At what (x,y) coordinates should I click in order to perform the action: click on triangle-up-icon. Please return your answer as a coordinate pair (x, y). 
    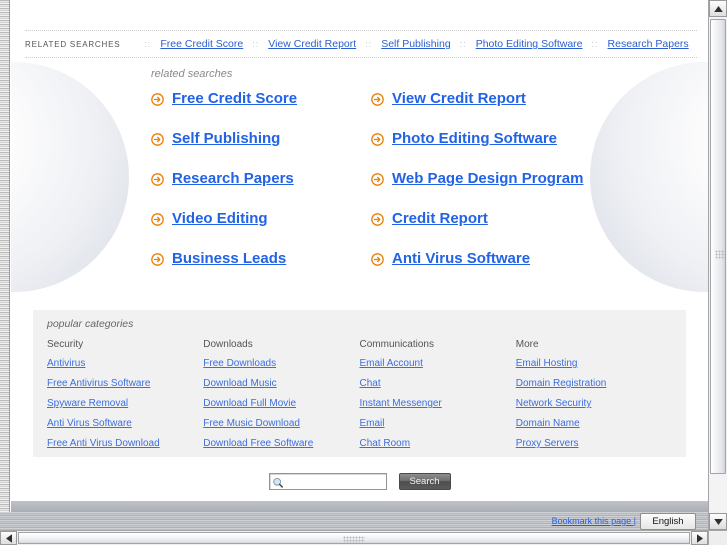
    Looking at the image, I should click on (718, 8).